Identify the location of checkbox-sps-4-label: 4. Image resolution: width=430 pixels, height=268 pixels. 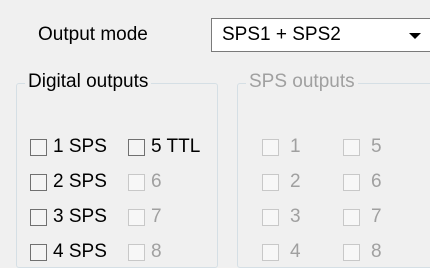
(295, 251).